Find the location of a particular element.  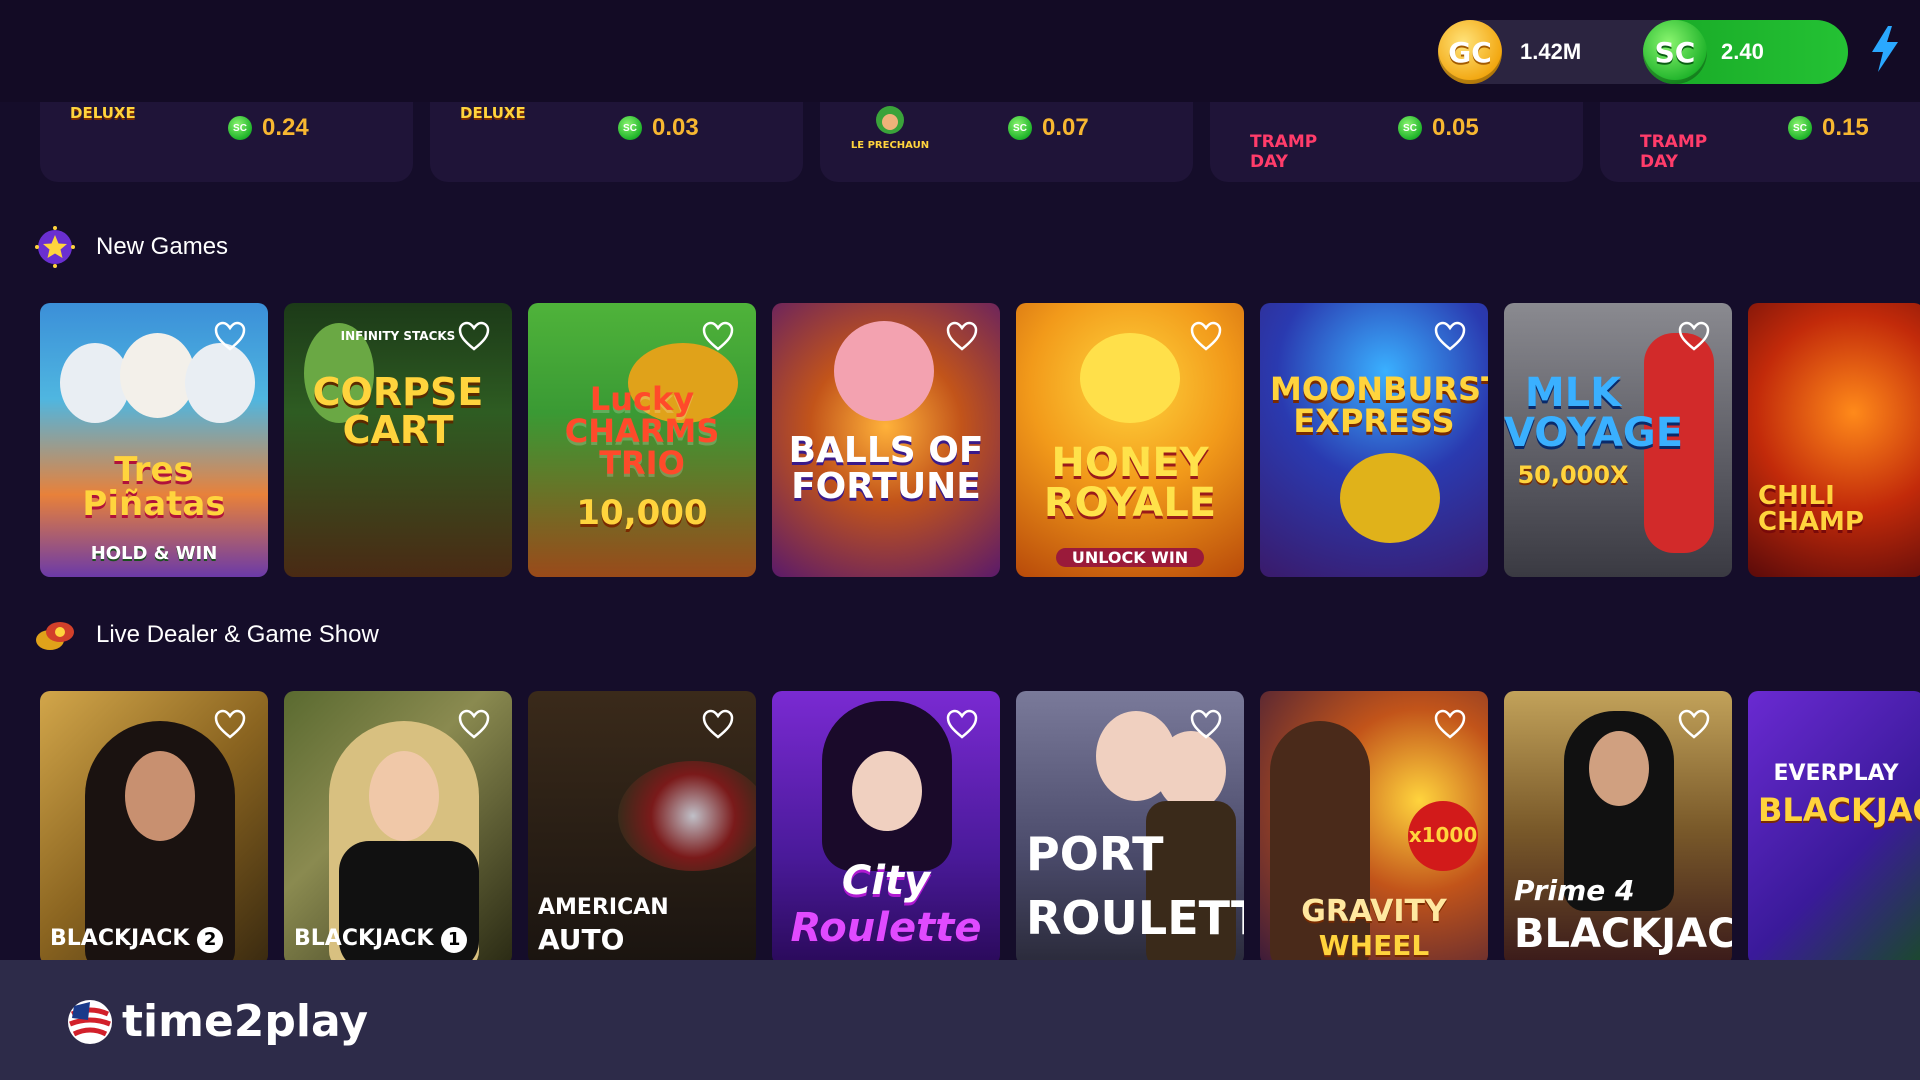

game-card-prev-3: LE PRECHAUN SC 0.07 is located at coordinates (1006, 142).